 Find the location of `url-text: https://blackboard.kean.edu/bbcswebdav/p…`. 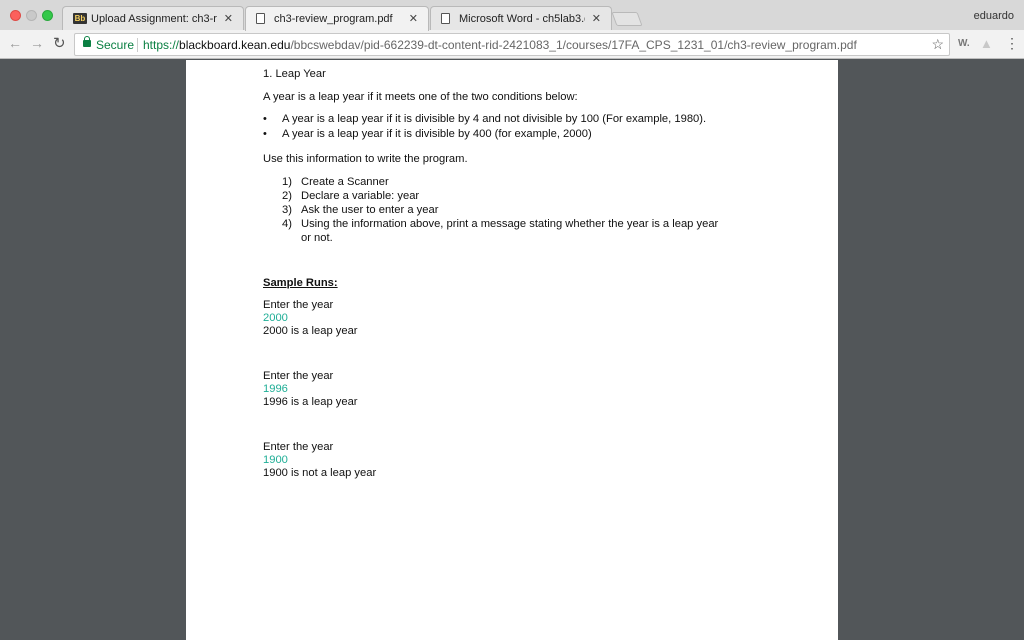

url-text: https://blackboard.kean.edu/bbcswebdav/p… is located at coordinates (500, 45).